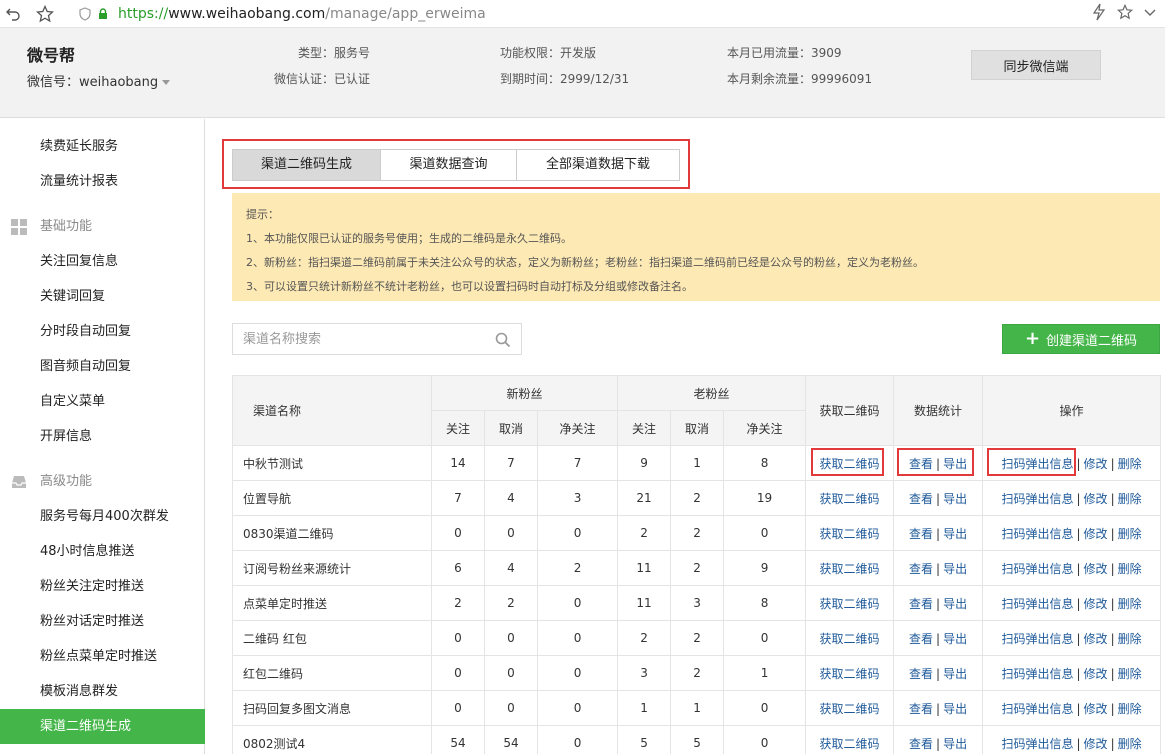 This screenshot has height=754, width=1165. What do you see at coordinates (1150, 14) in the screenshot?
I see `chevron-down-icon` at bounding box center [1150, 14].